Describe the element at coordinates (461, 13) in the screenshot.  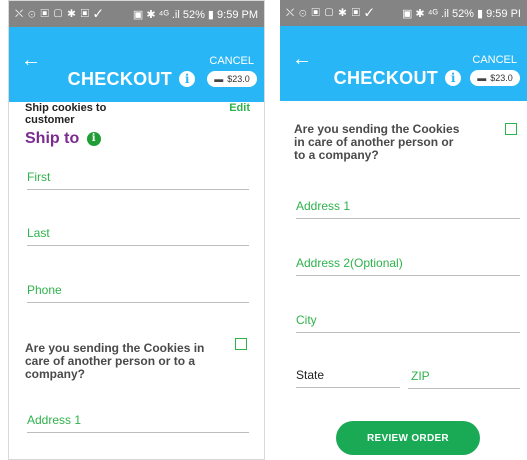
I see `status-system-info: ▣ ✱ ⁴ᴳ .il 52% ▮ 9:59 PI` at that location.